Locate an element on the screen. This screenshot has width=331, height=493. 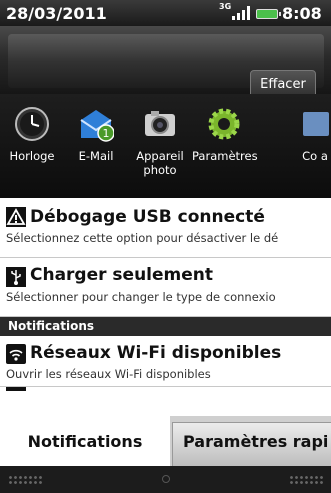
partial-app-icon is located at coordinates (316, 124).